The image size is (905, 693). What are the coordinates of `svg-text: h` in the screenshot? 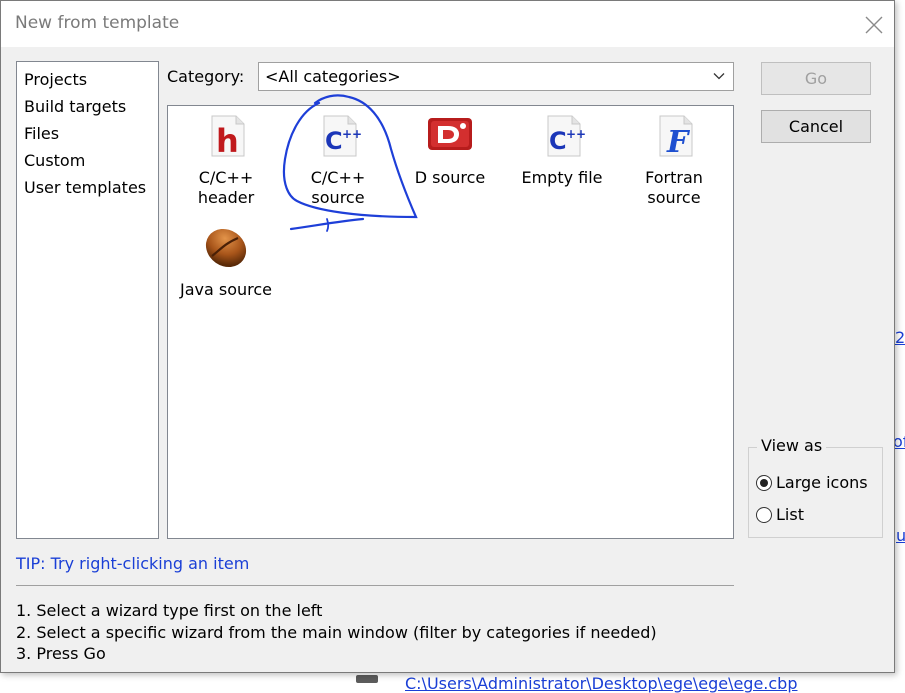 It's located at (227, 141).